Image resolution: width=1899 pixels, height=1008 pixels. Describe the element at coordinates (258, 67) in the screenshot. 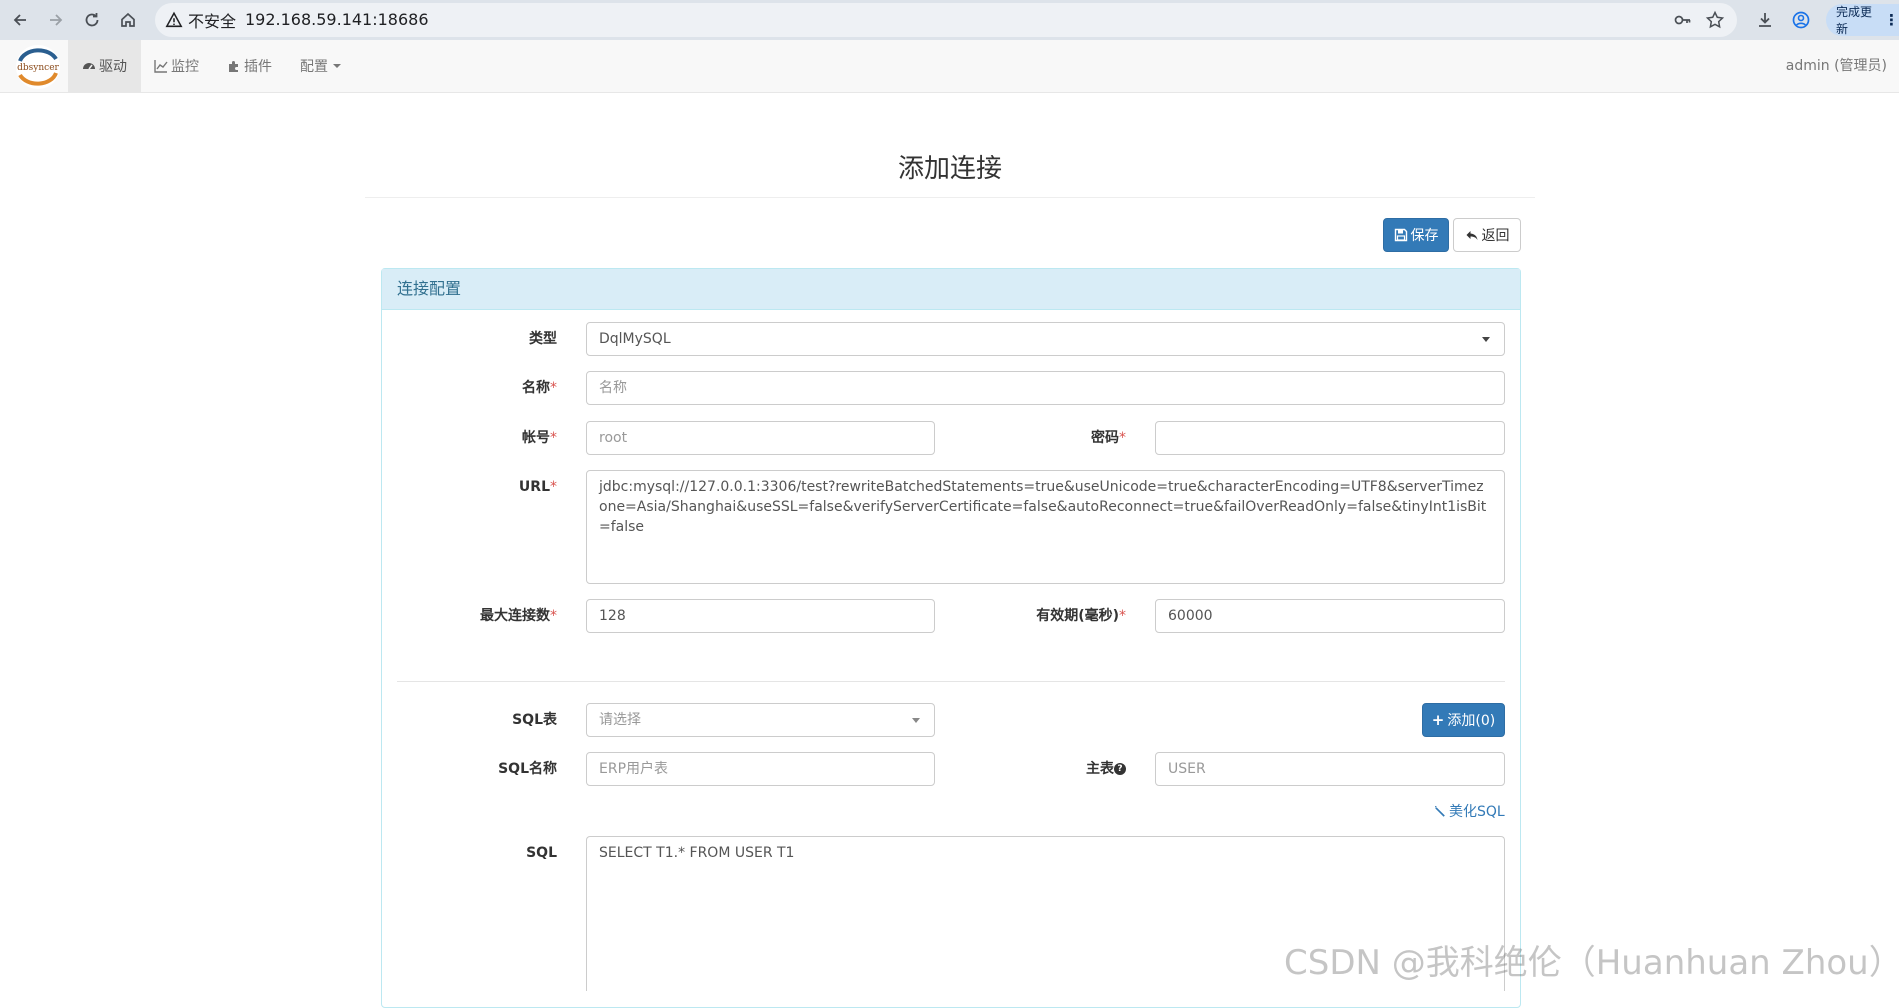

I see `nav-item-label: 插件` at that location.